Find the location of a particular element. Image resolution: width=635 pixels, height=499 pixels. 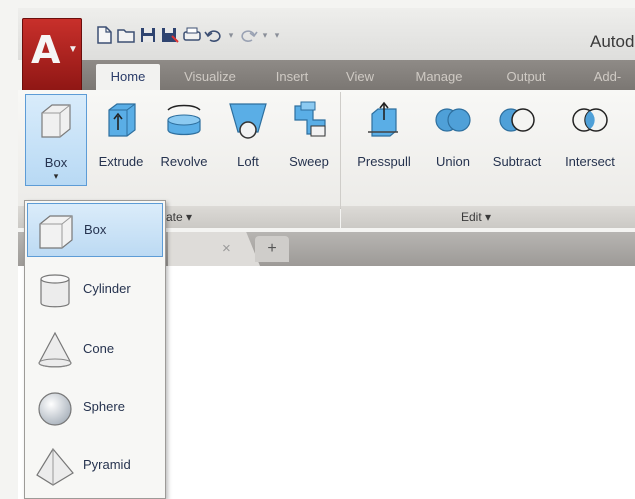

edit-panel-title-bar: Edit ▾ is located at coordinates (488, 217).